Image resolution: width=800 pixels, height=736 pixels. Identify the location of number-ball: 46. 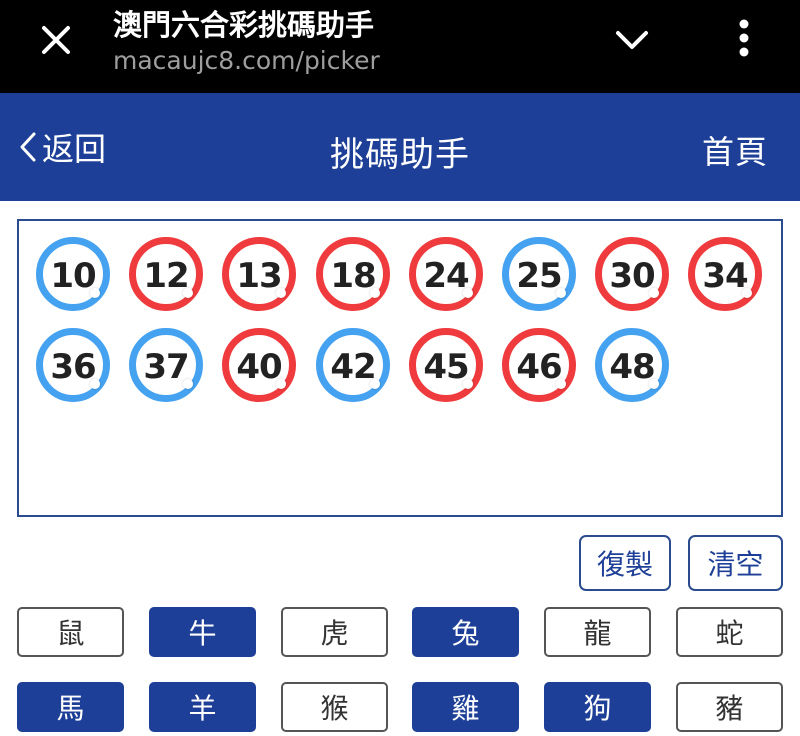
(539, 365).